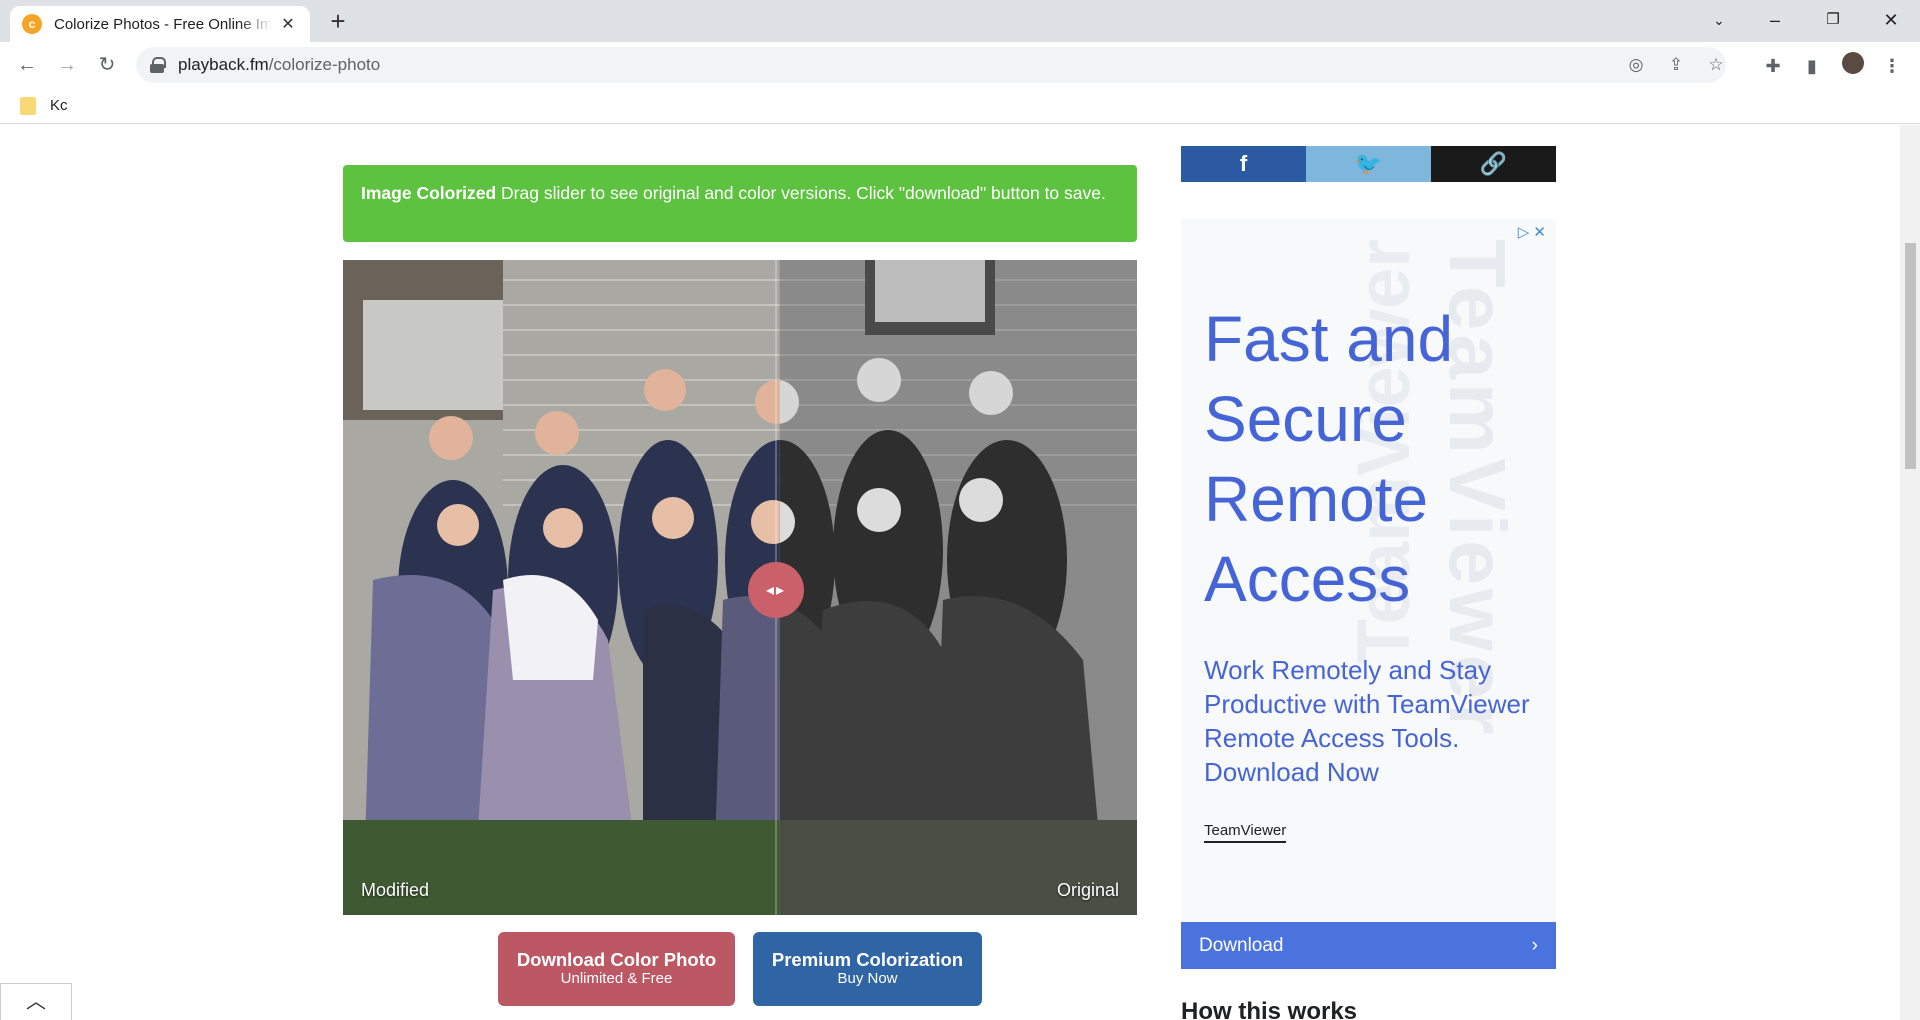 The width and height of the screenshot is (1920, 1020). Describe the element at coordinates (1716, 65) in the screenshot. I see `bookmark-star-icon: ☆` at that location.